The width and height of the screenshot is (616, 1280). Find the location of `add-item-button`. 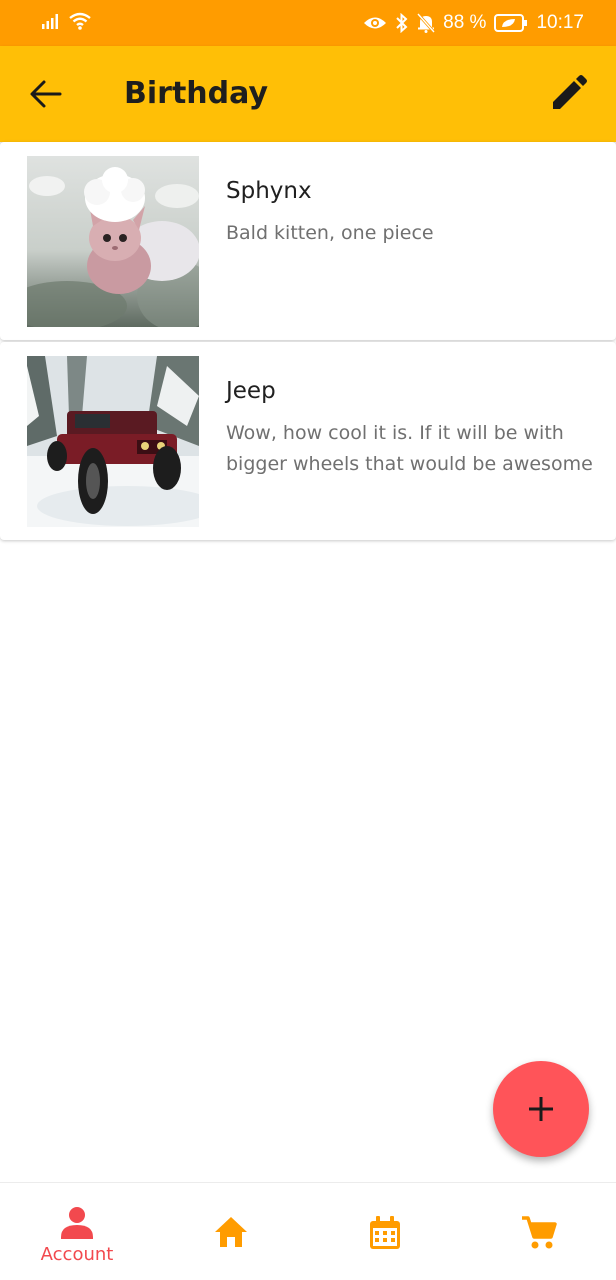

add-item-button is located at coordinates (541, 1109).